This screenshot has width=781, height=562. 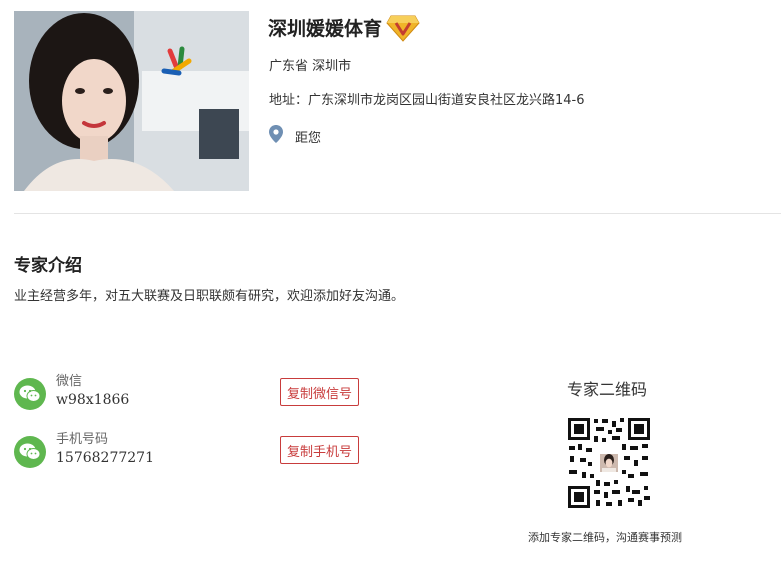 I want to click on qr-title: 专家二维码, so click(x=607, y=389).